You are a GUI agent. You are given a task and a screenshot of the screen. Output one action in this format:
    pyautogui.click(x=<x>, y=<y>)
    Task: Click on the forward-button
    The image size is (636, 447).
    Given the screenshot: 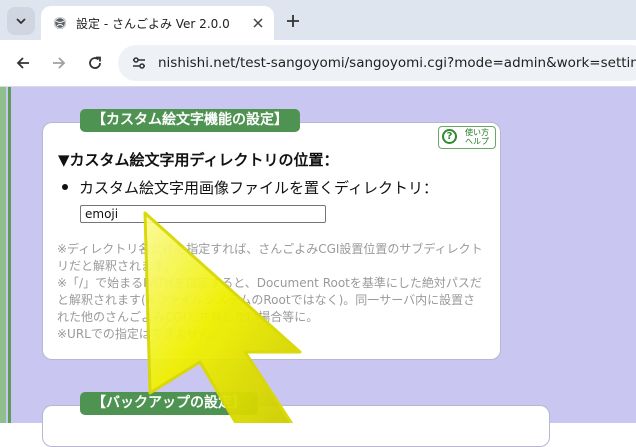 What is the action you would take?
    pyautogui.click(x=59, y=63)
    